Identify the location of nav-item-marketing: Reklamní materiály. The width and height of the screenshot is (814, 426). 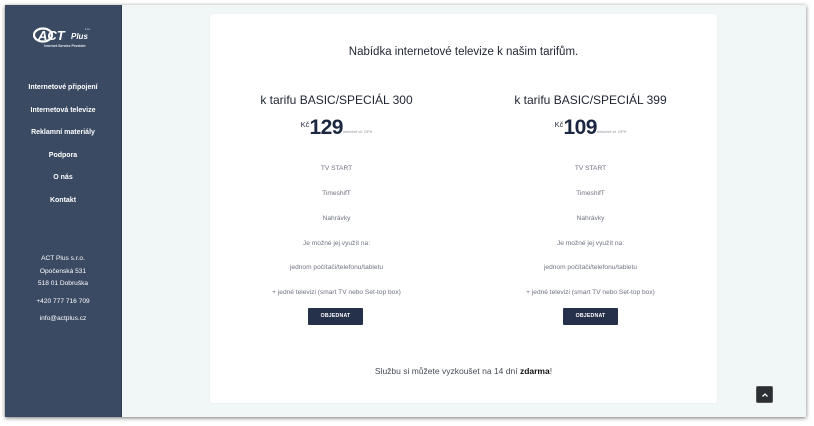
(63, 138).